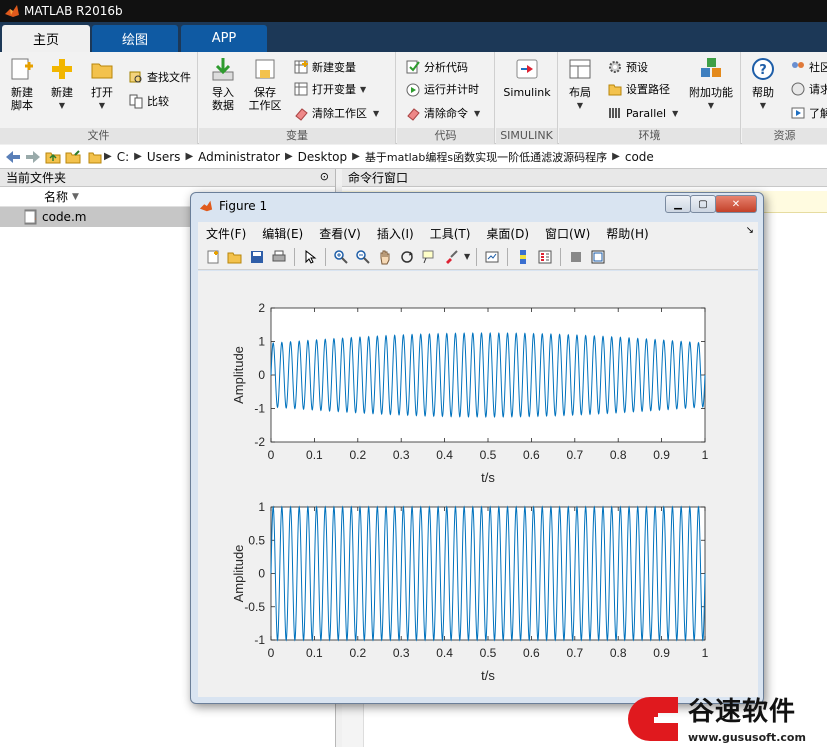 The image size is (827, 747). I want to click on addons-dropdown-icon: ▼, so click(711, 105).